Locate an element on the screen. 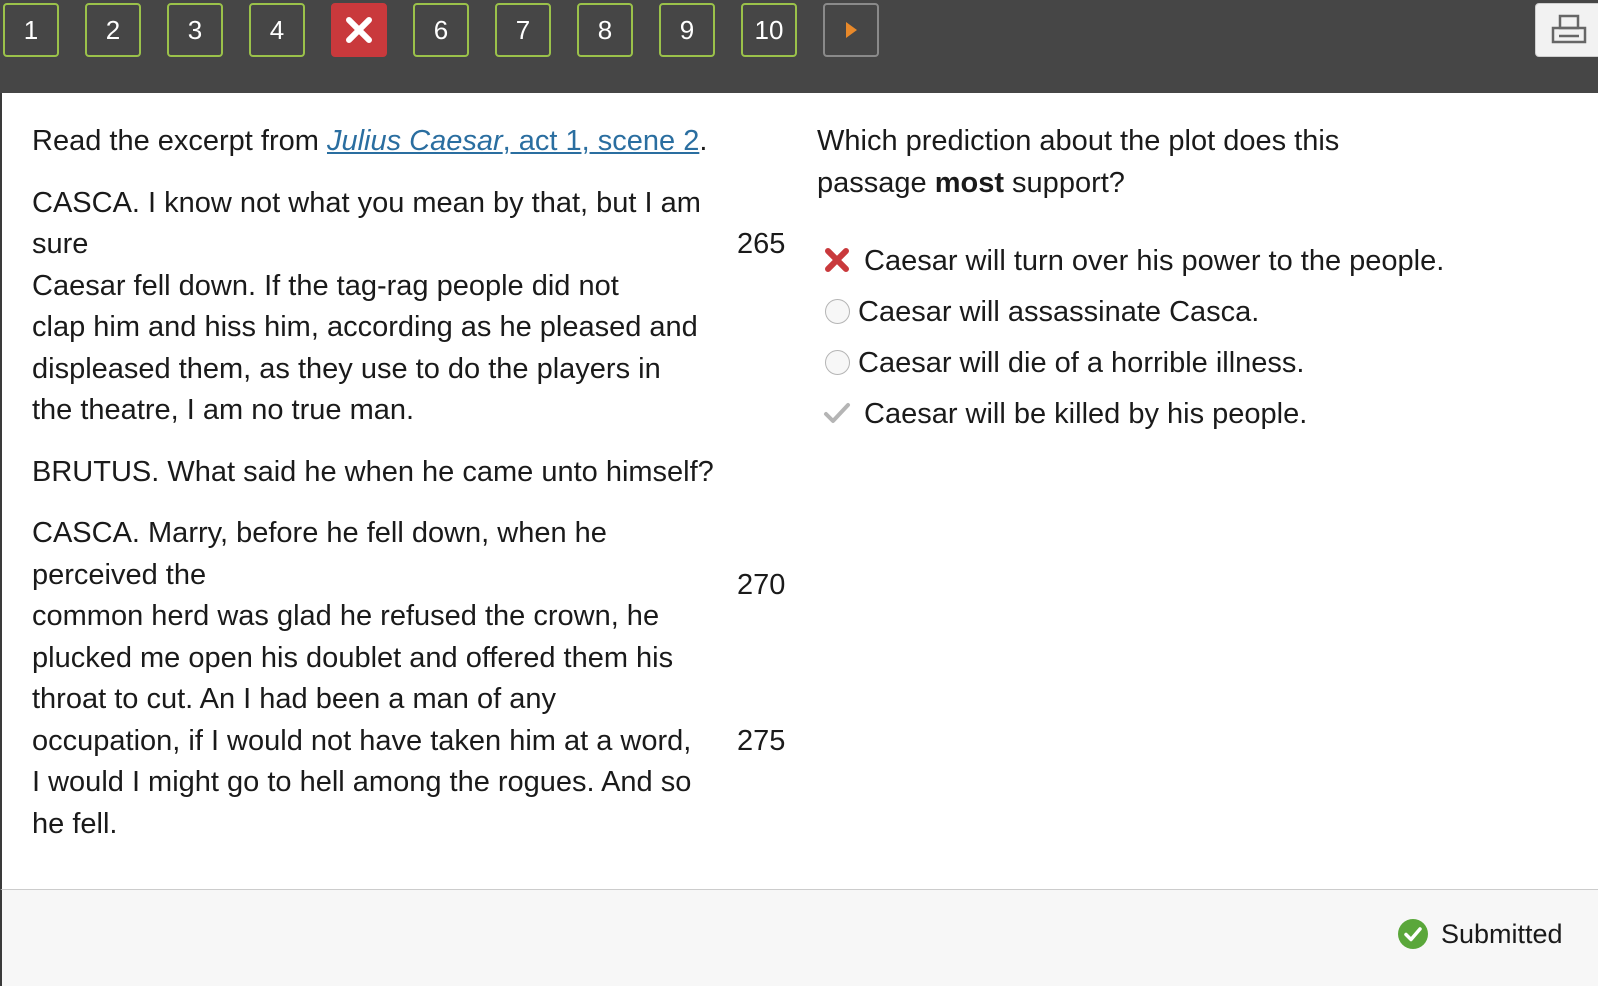 The width and height of the screenshot is (1598, 986). question-2-label: 2 is located at coordinates (113, 29).